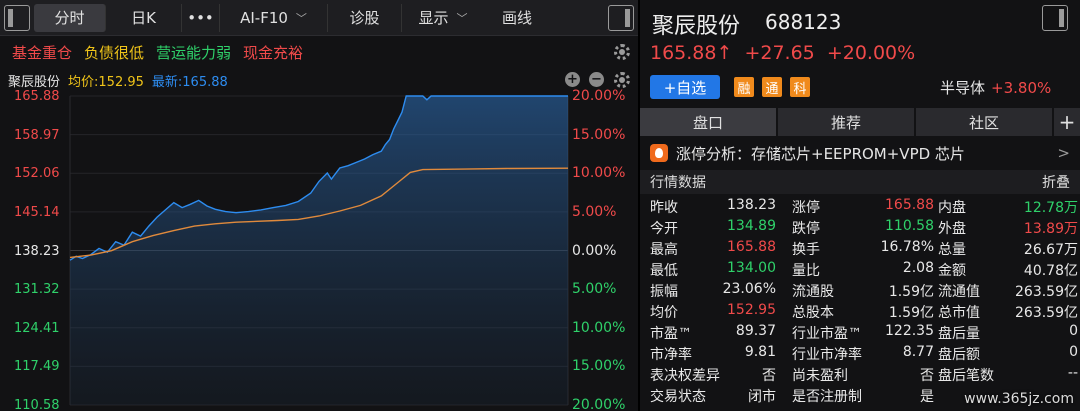  I want to click on limit-up-analysis: 涨停分析：存储芯片+EEPROM+VPD 芯片 >, so click(860, 153).